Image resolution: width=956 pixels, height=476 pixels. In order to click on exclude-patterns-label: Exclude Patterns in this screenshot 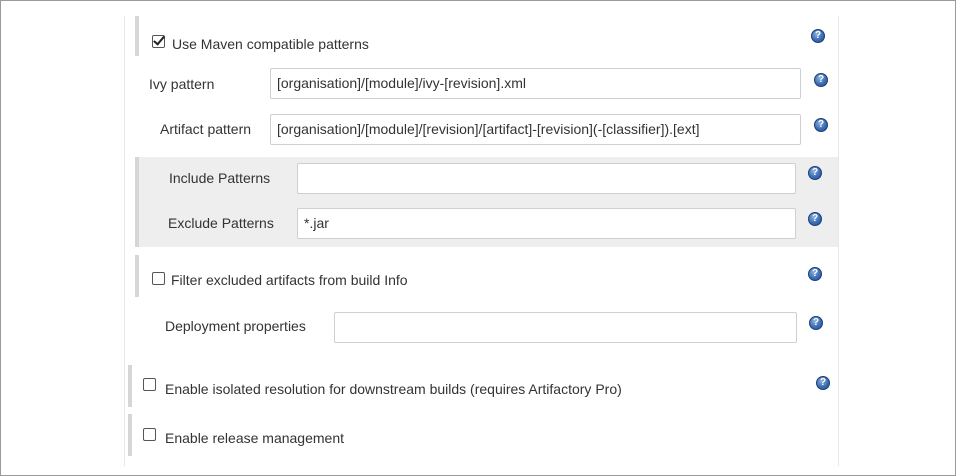, I will do `click(221, 223)`.